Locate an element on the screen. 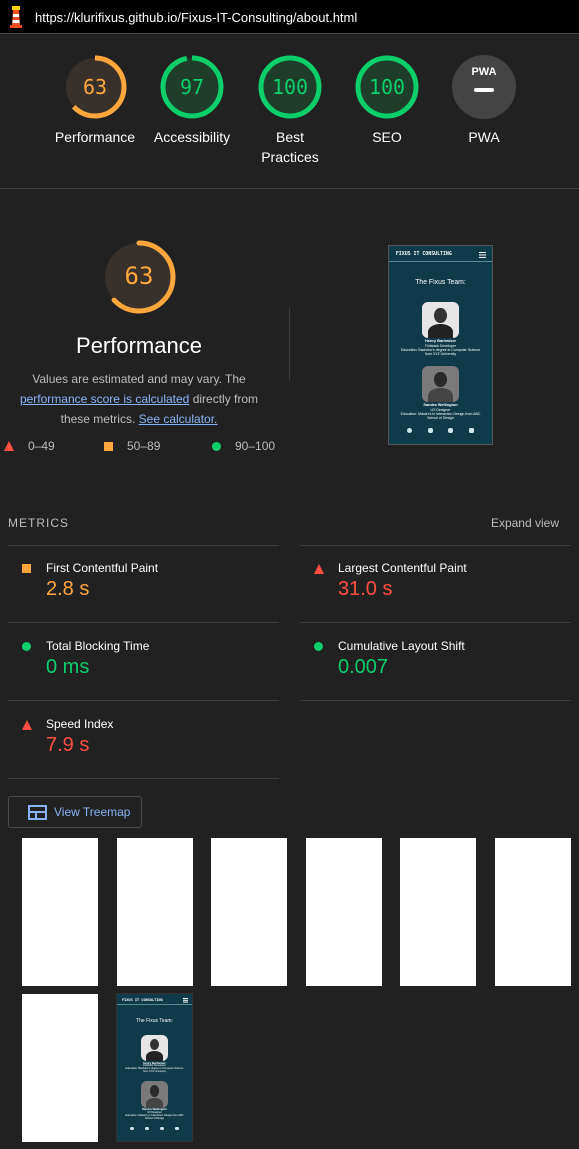 The height and width of the screenshot is (1149, 579). metrics-header: METRICS is located at coordinates (38, 523).